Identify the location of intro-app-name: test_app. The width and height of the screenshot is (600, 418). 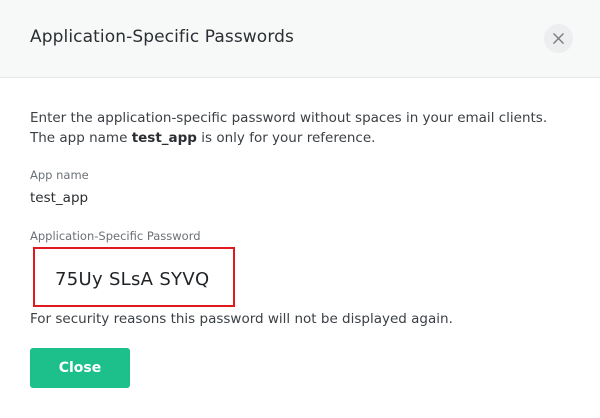
(164, 138).